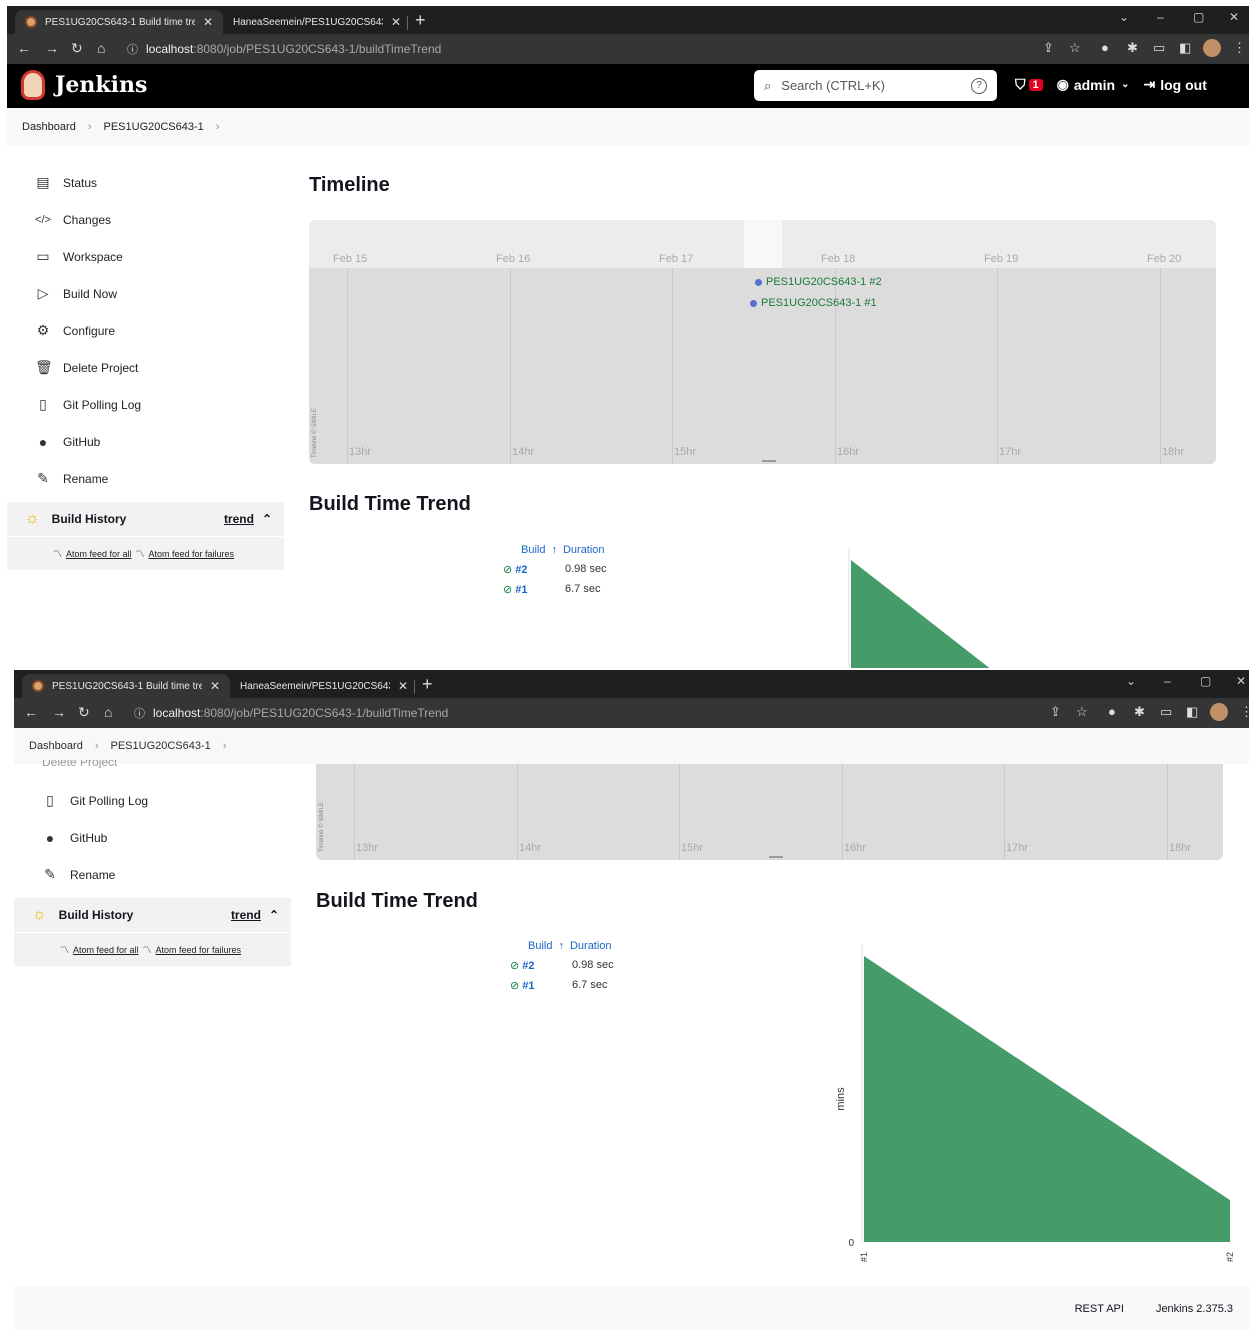  Describe the element at coordinates (1094, 85) in the screenshot. I see `user-menu: admin` at that location.